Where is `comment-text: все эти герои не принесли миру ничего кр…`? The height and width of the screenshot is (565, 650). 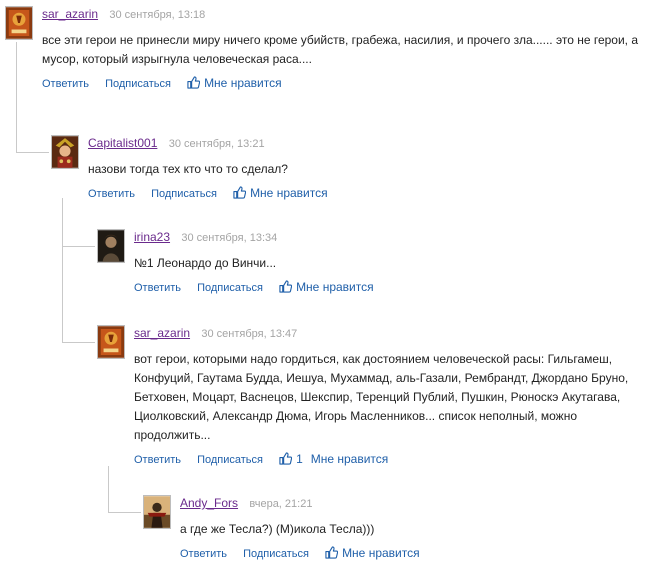 comment-text: все эти герои не принесли миру ничего кр… is located at coordinates (340, 49).